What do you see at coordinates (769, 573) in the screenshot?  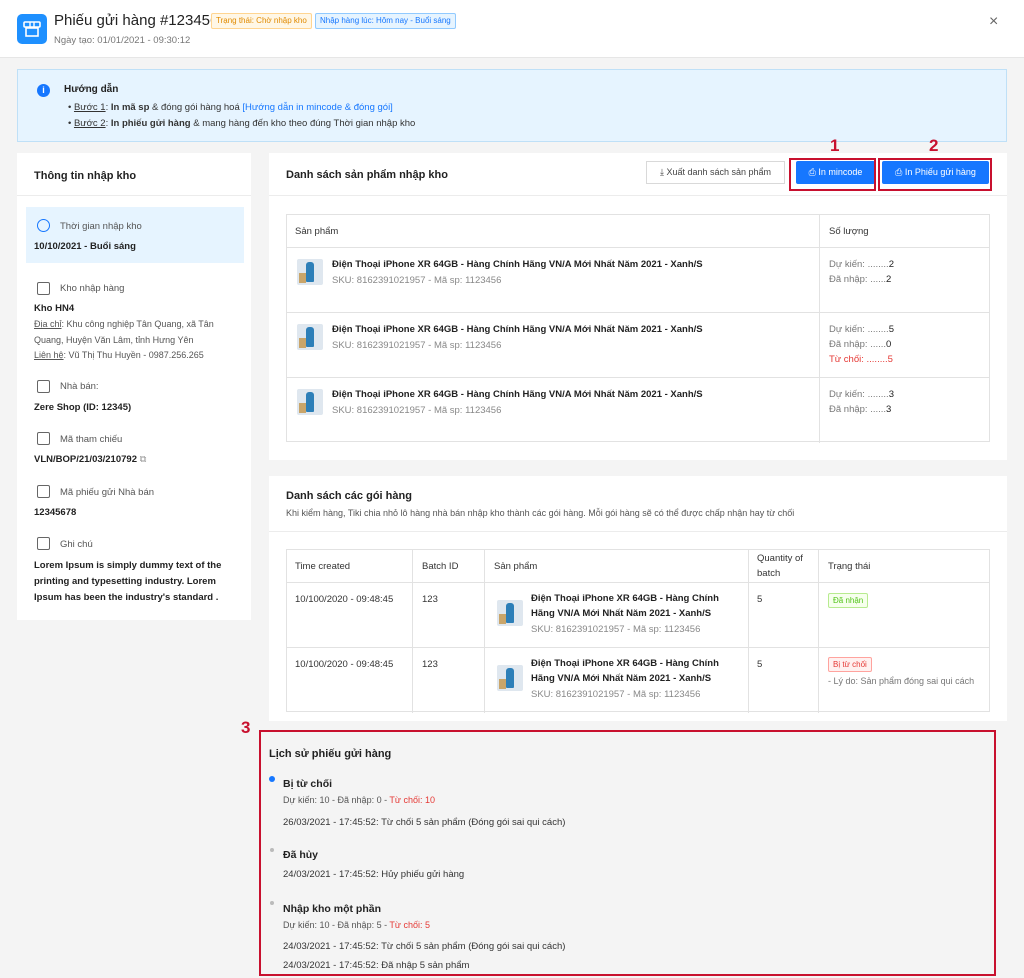 I see `col-quantity-2: batch` at bounding box center [769, 573].